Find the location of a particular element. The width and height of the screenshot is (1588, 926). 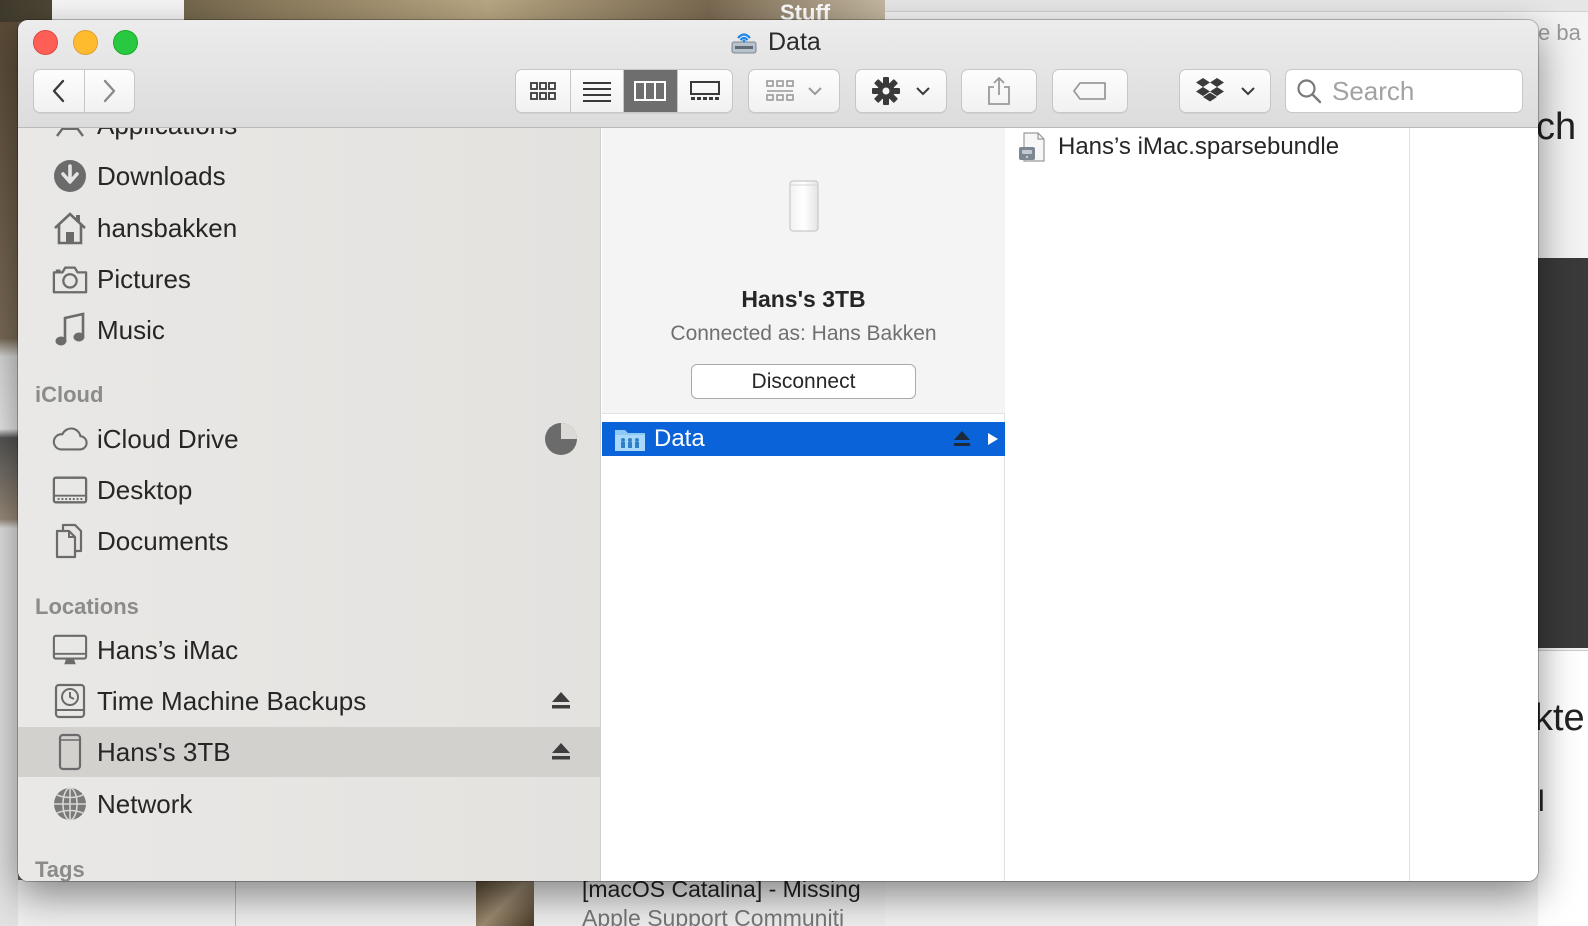

chevron-left-icon is located at coordinates (58, 91).